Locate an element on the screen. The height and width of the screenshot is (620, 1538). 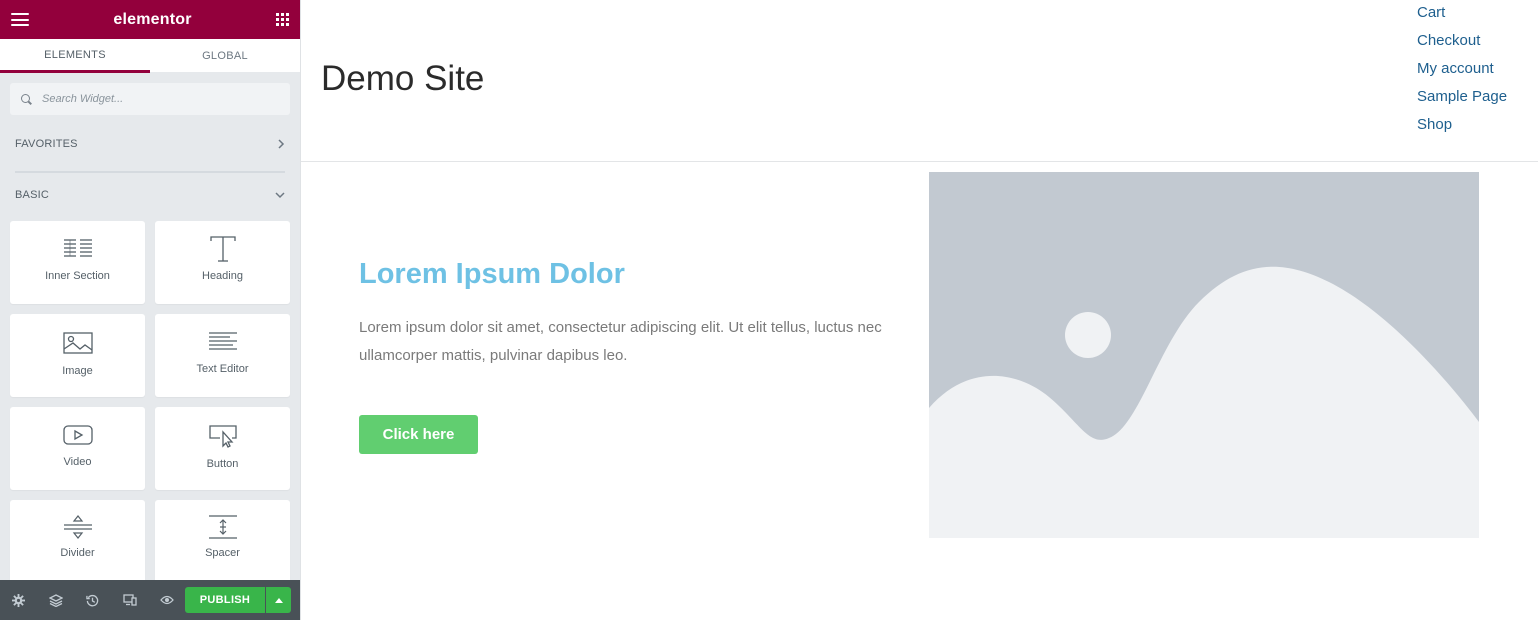
chevron-right-icon is located at coordinates (281, 144).